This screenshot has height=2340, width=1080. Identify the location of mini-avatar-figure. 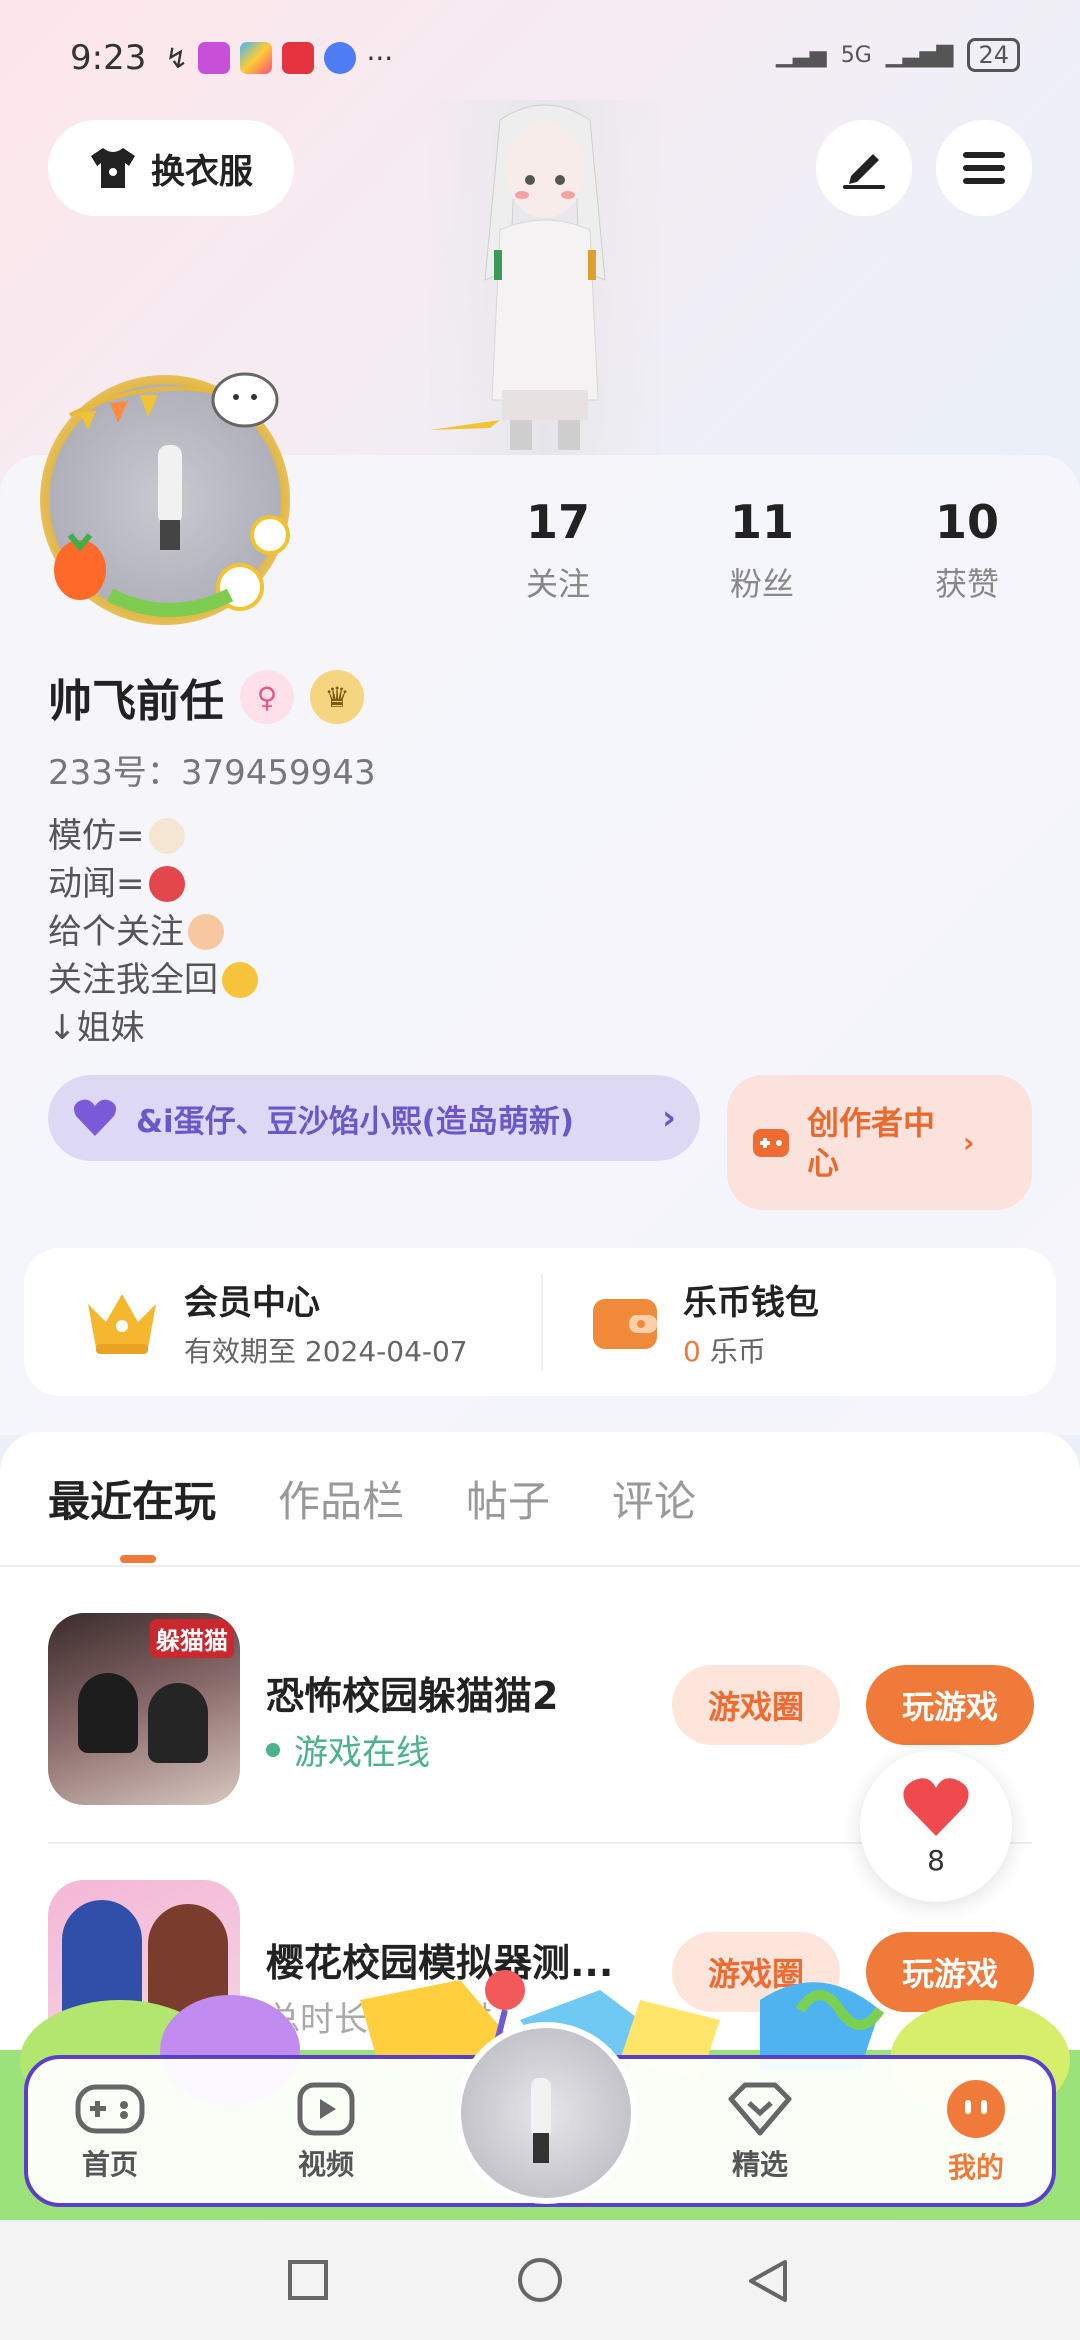
(541, 2120).